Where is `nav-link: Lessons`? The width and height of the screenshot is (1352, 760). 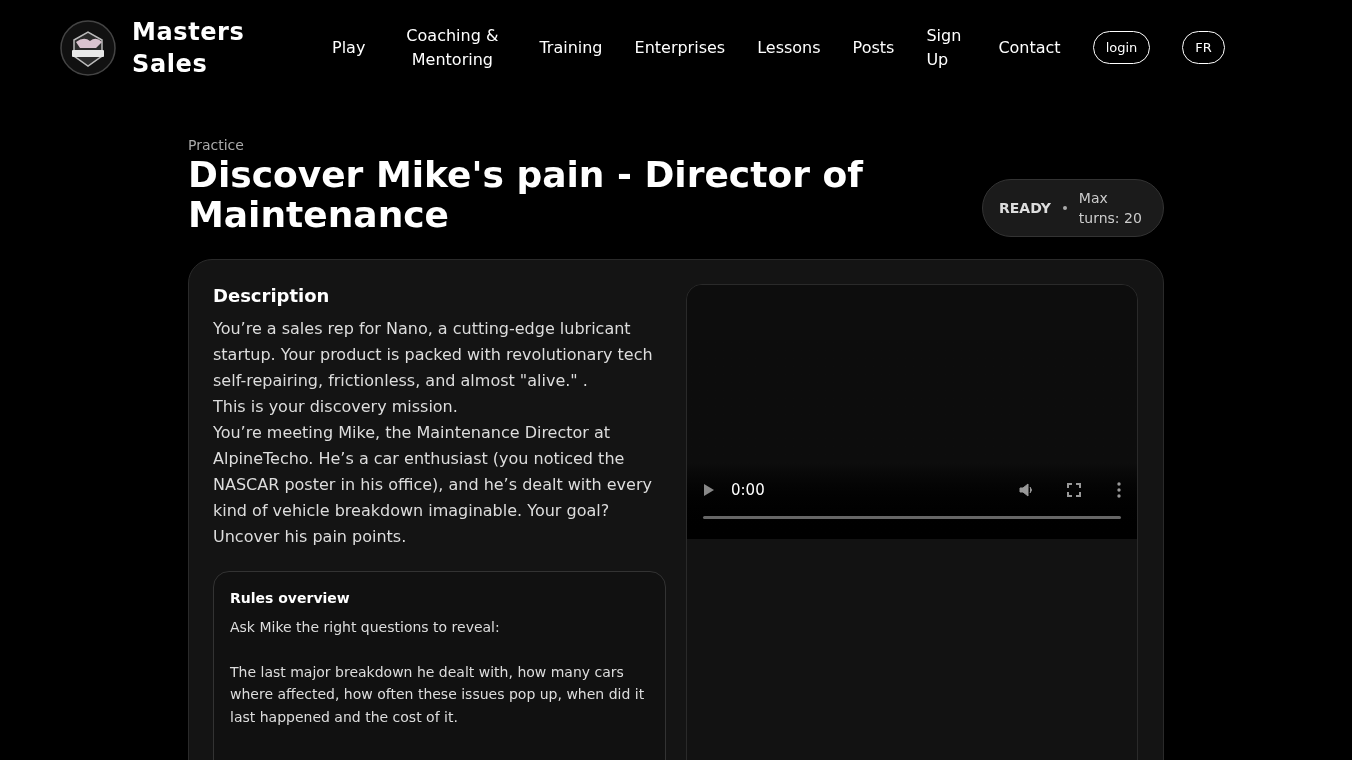
nav-link: Lessons is located at coordinates (789, 47).